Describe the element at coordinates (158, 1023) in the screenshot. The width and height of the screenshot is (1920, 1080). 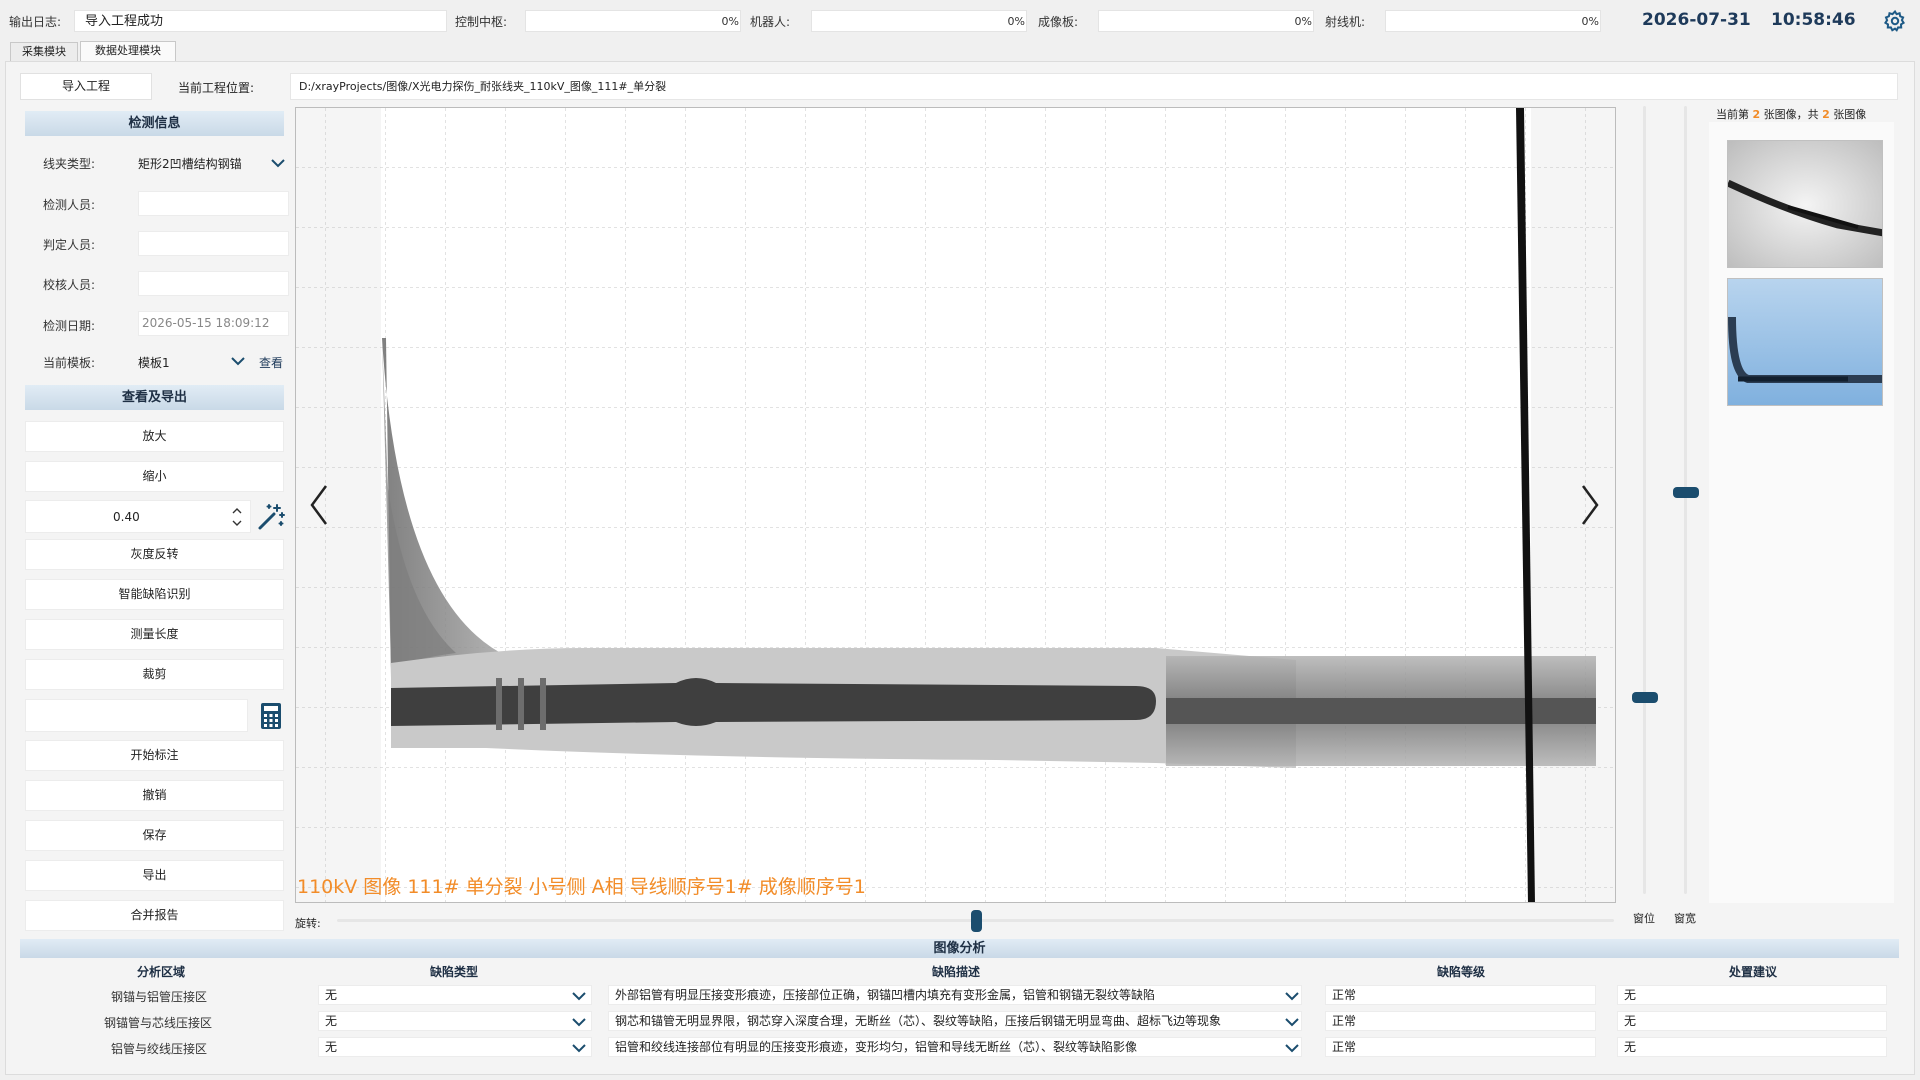
I see `region-cell: 钢锚管与芯线压接区` at that location.